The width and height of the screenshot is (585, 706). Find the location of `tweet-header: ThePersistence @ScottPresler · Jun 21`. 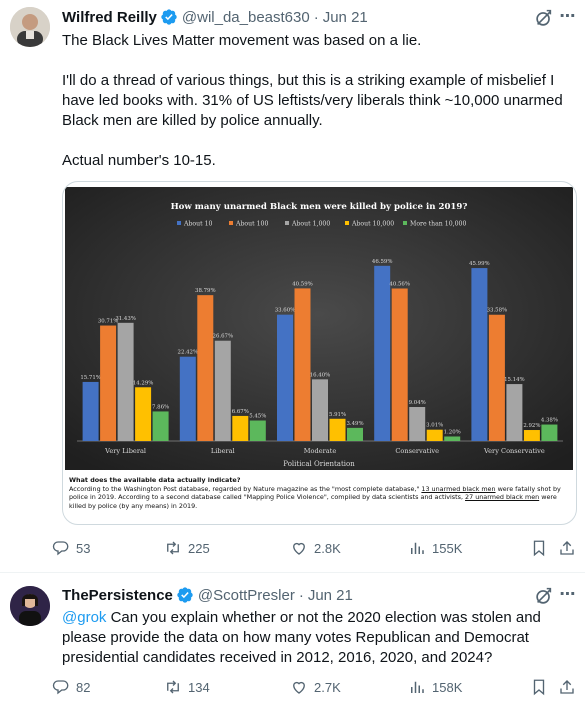

tweet-header: ThePersistence @ScottPresler · Jun 21 is located at coordinates (207, 595).